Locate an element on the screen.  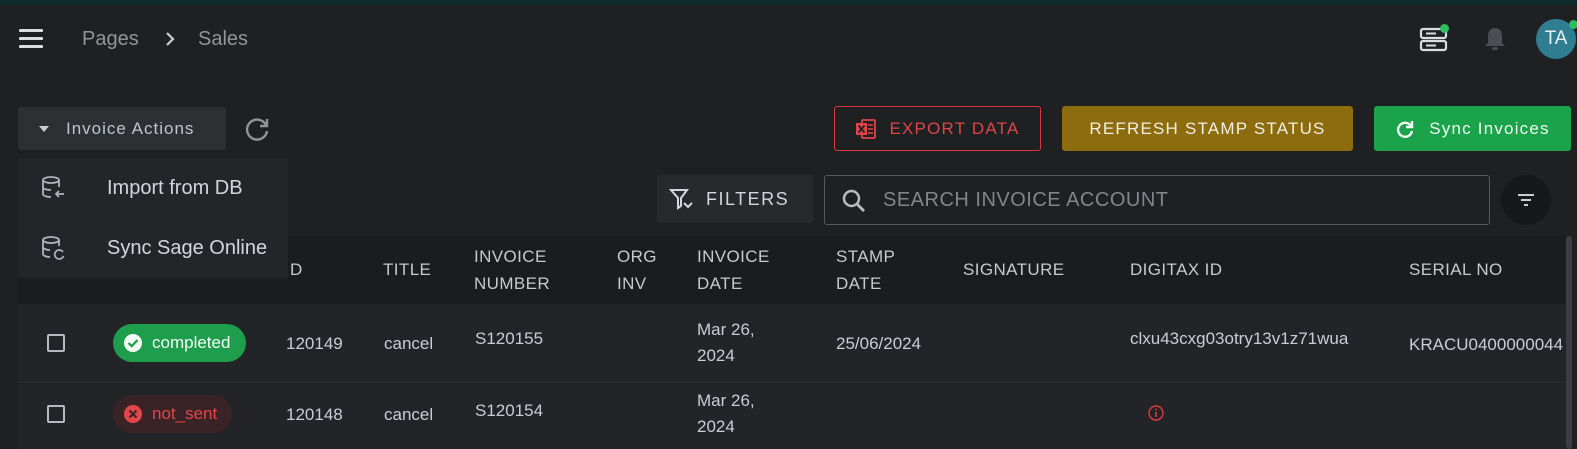
user-avatar: TA is located at coordinates (1556, 39).